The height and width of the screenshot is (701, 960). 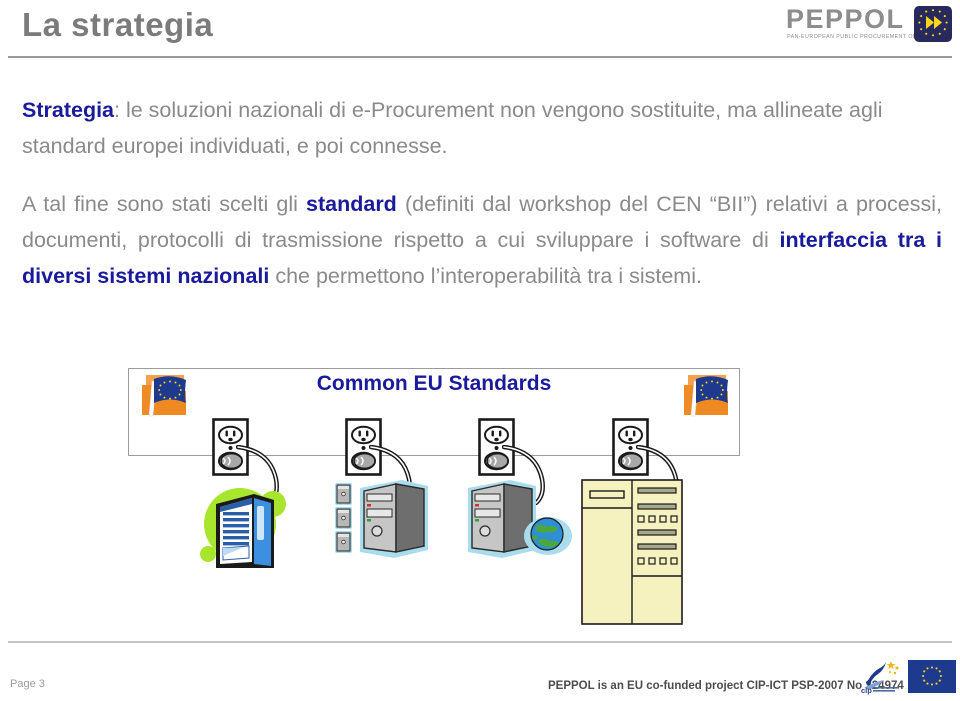 What do you see at coordinates (68, 110) in the screenshot?
I see `paragraph-1-lead: Strategia` at bounding box center [68, 110].